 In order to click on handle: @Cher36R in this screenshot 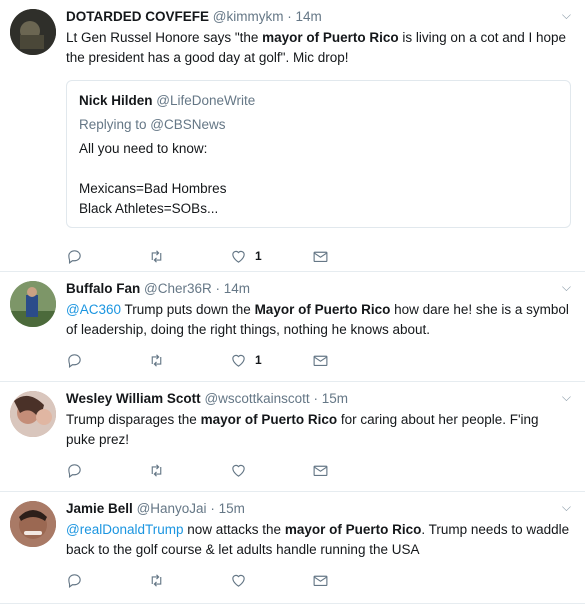, I will do `click(178, 288)`.